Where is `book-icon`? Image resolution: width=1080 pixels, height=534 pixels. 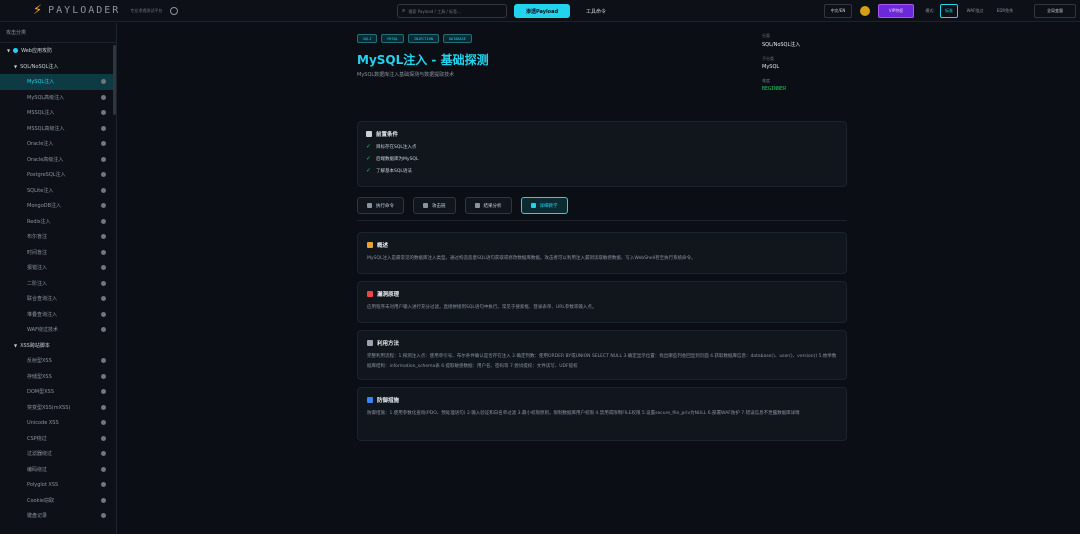 book-icon is located at coordinates (533, 205).